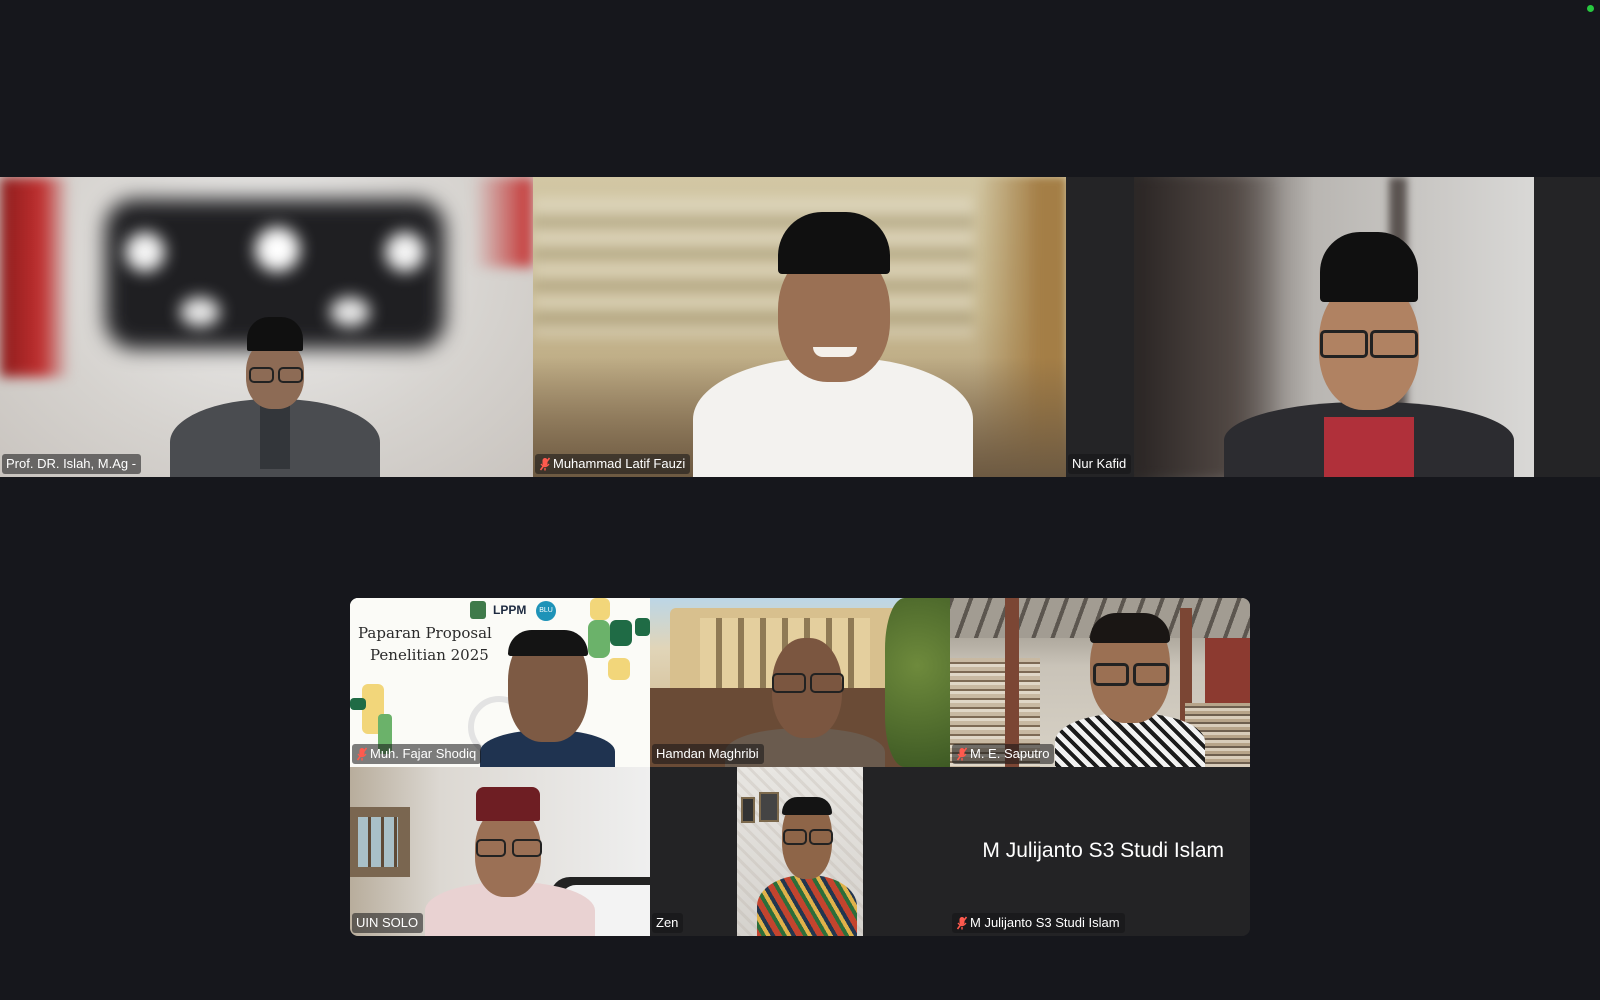 This screenshot has height=1000, width=1600. I want to click on participant-name-tag: UIN SOLO, so click(388, 923).